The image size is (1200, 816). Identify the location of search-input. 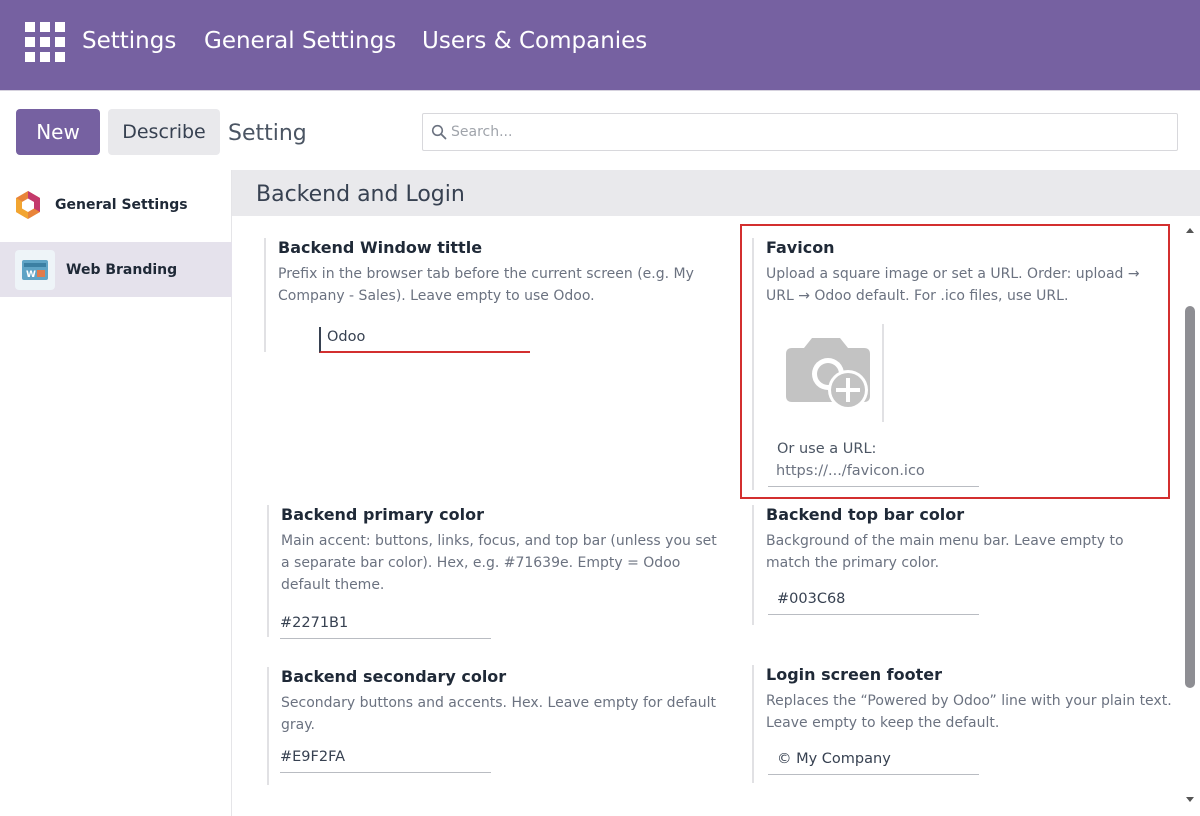
(801, 132).